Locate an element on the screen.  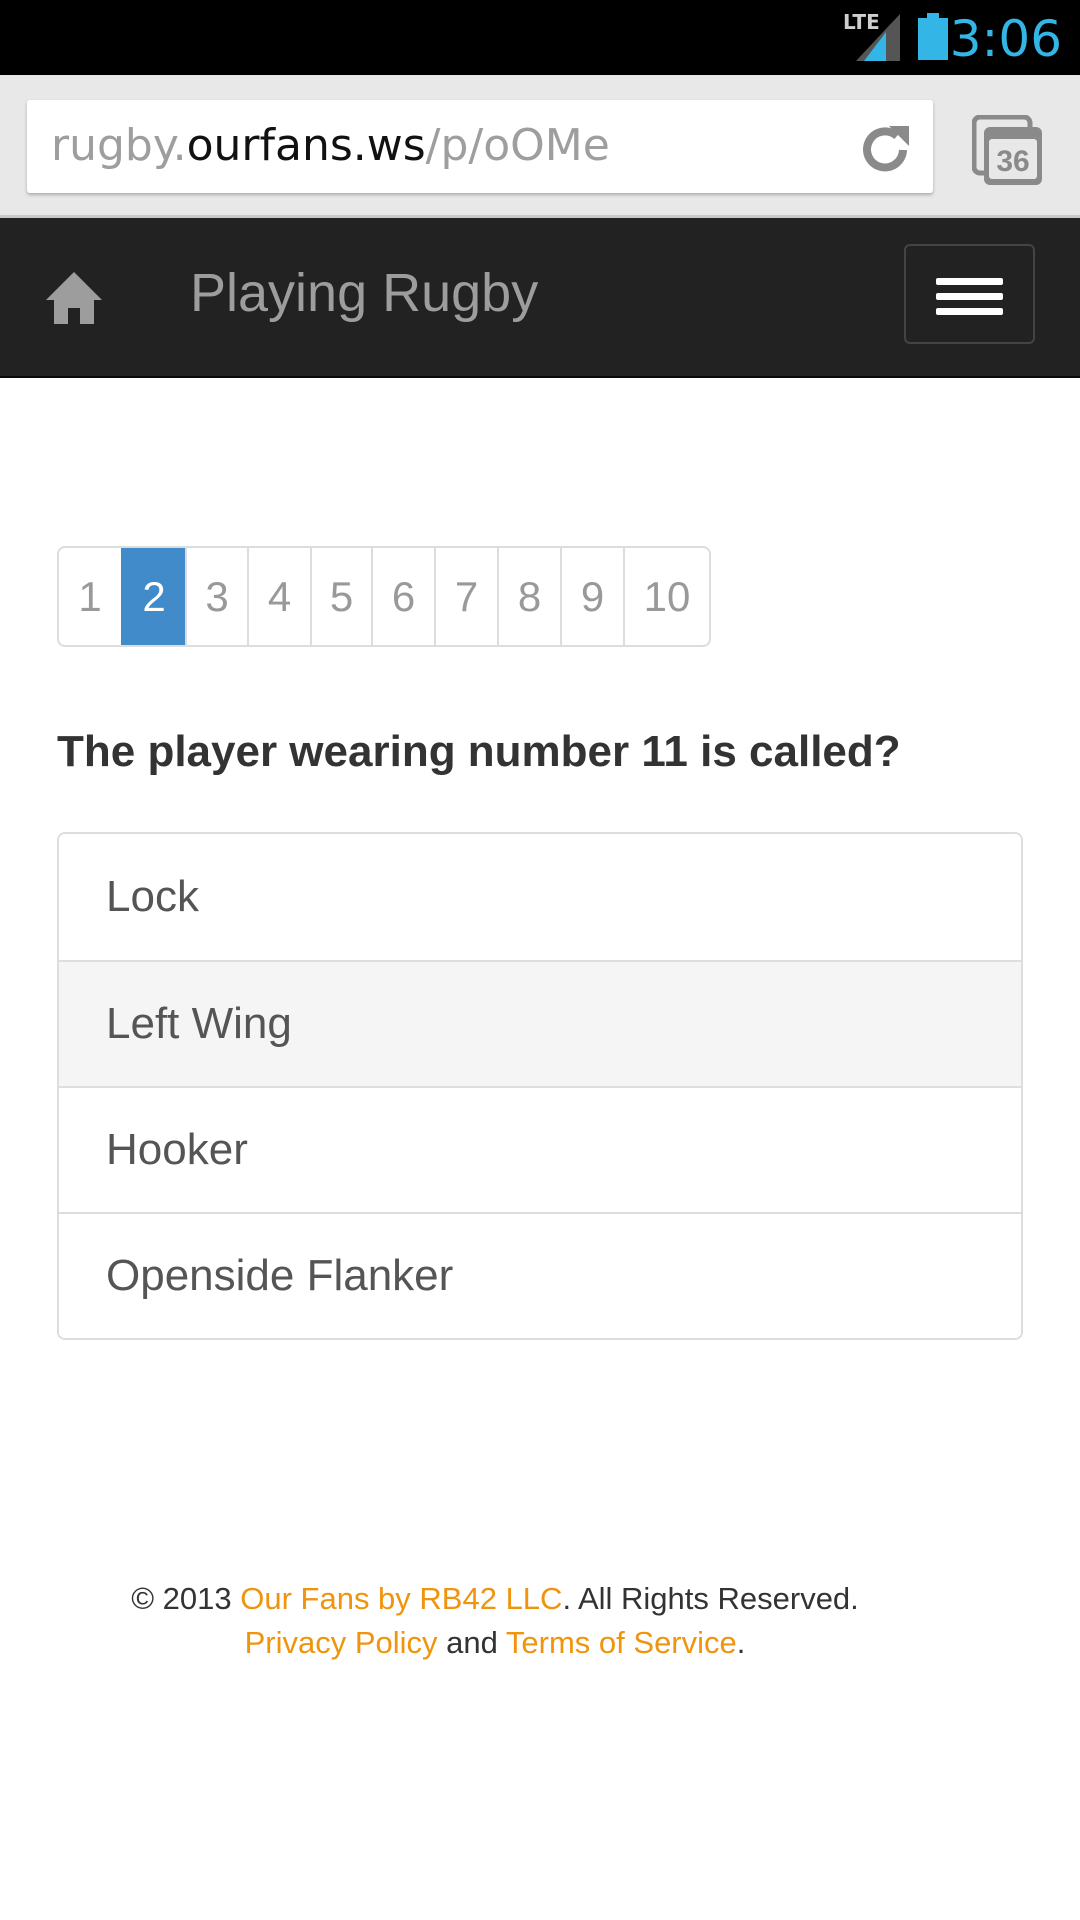
url-path: /p/oOMe is located at coordinates (517, 145).